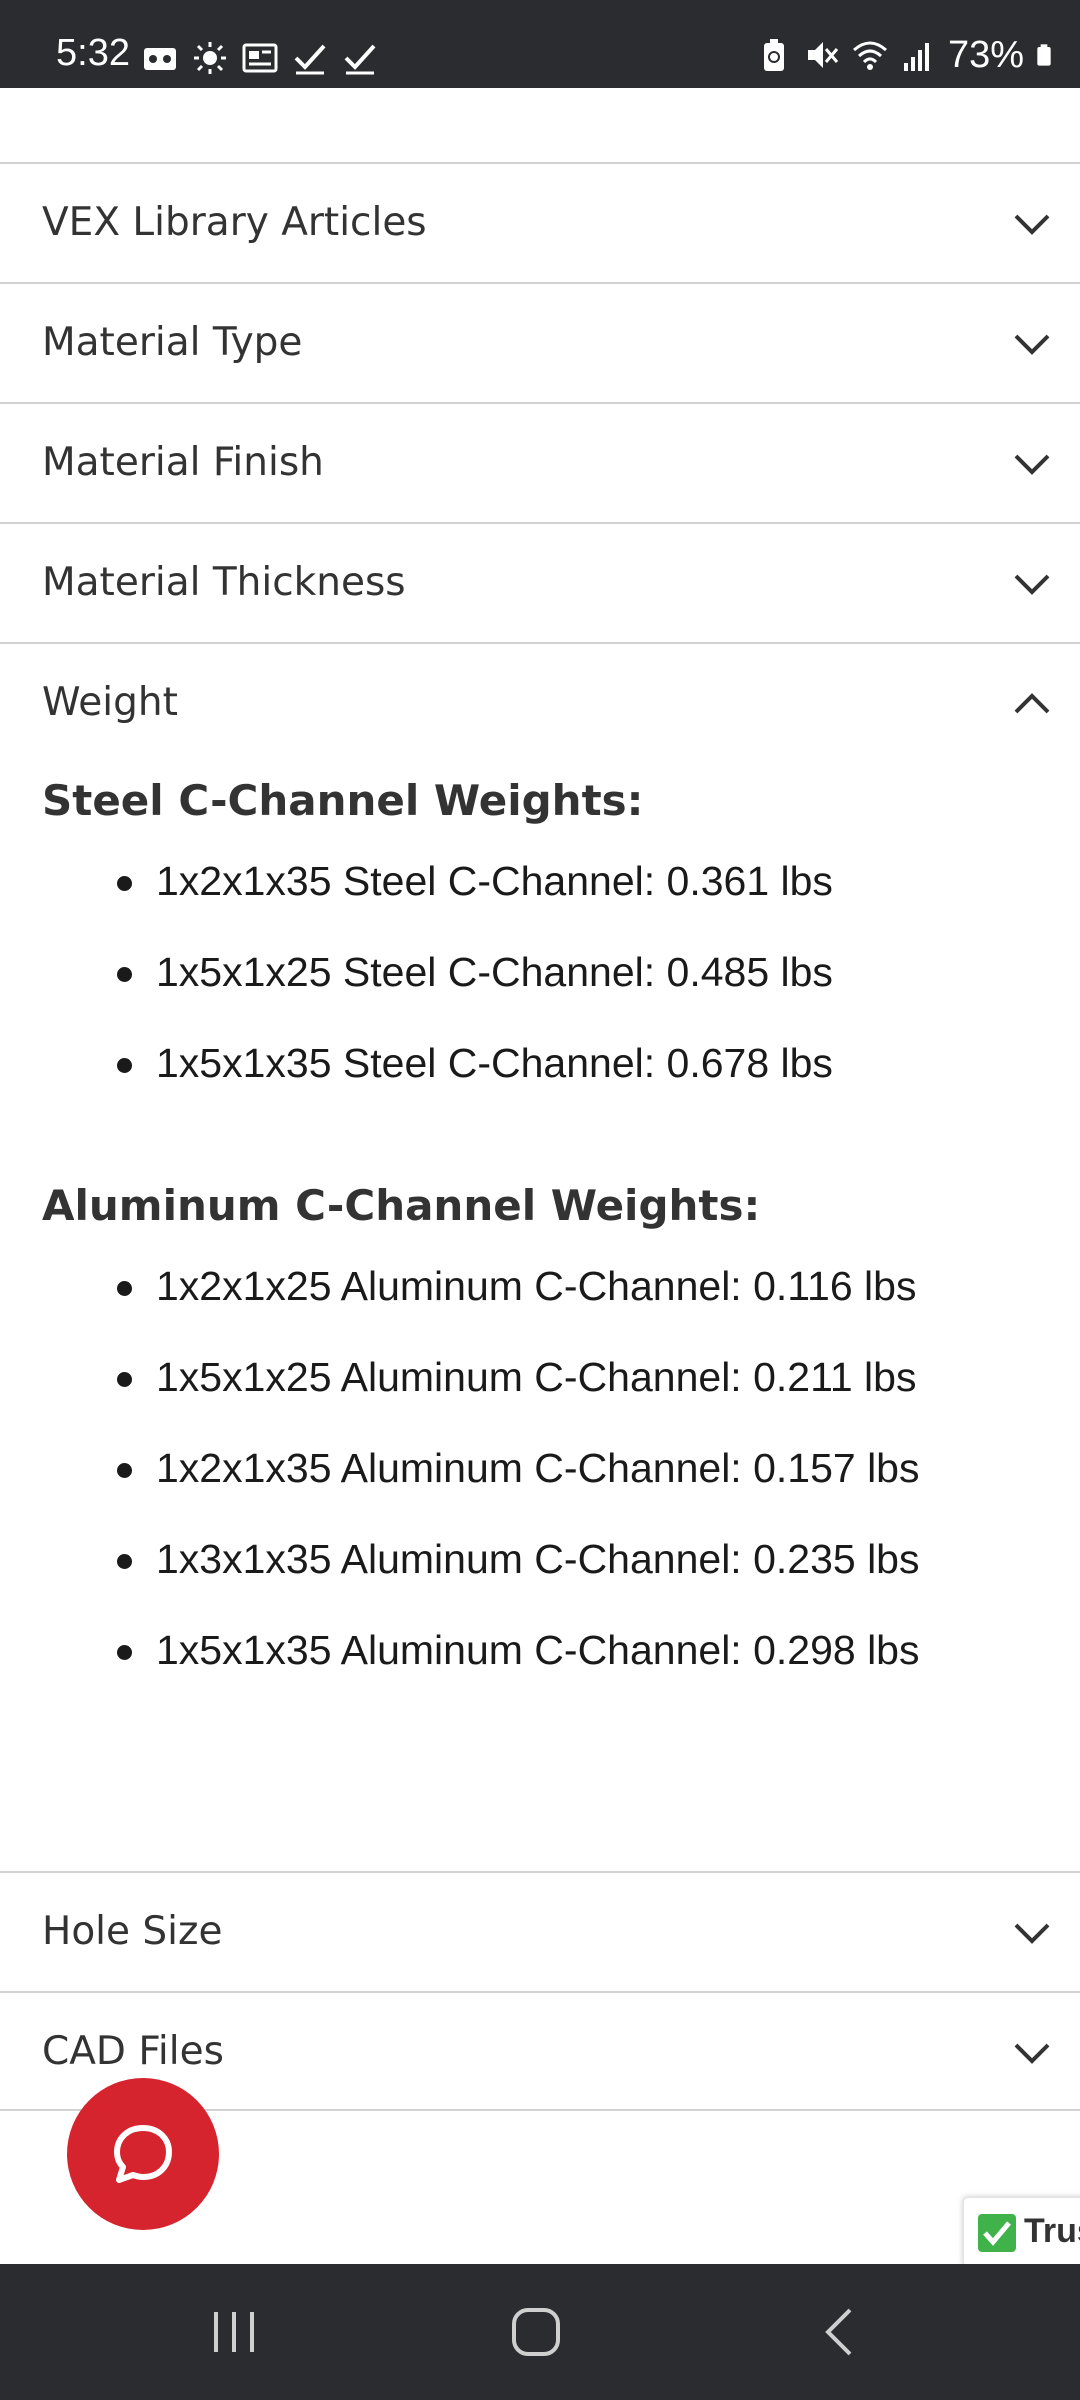  I want to click on list-item: 1x5x1x35 Aluminum C-Channel: 0.298 lbs, so click(538, 1650).